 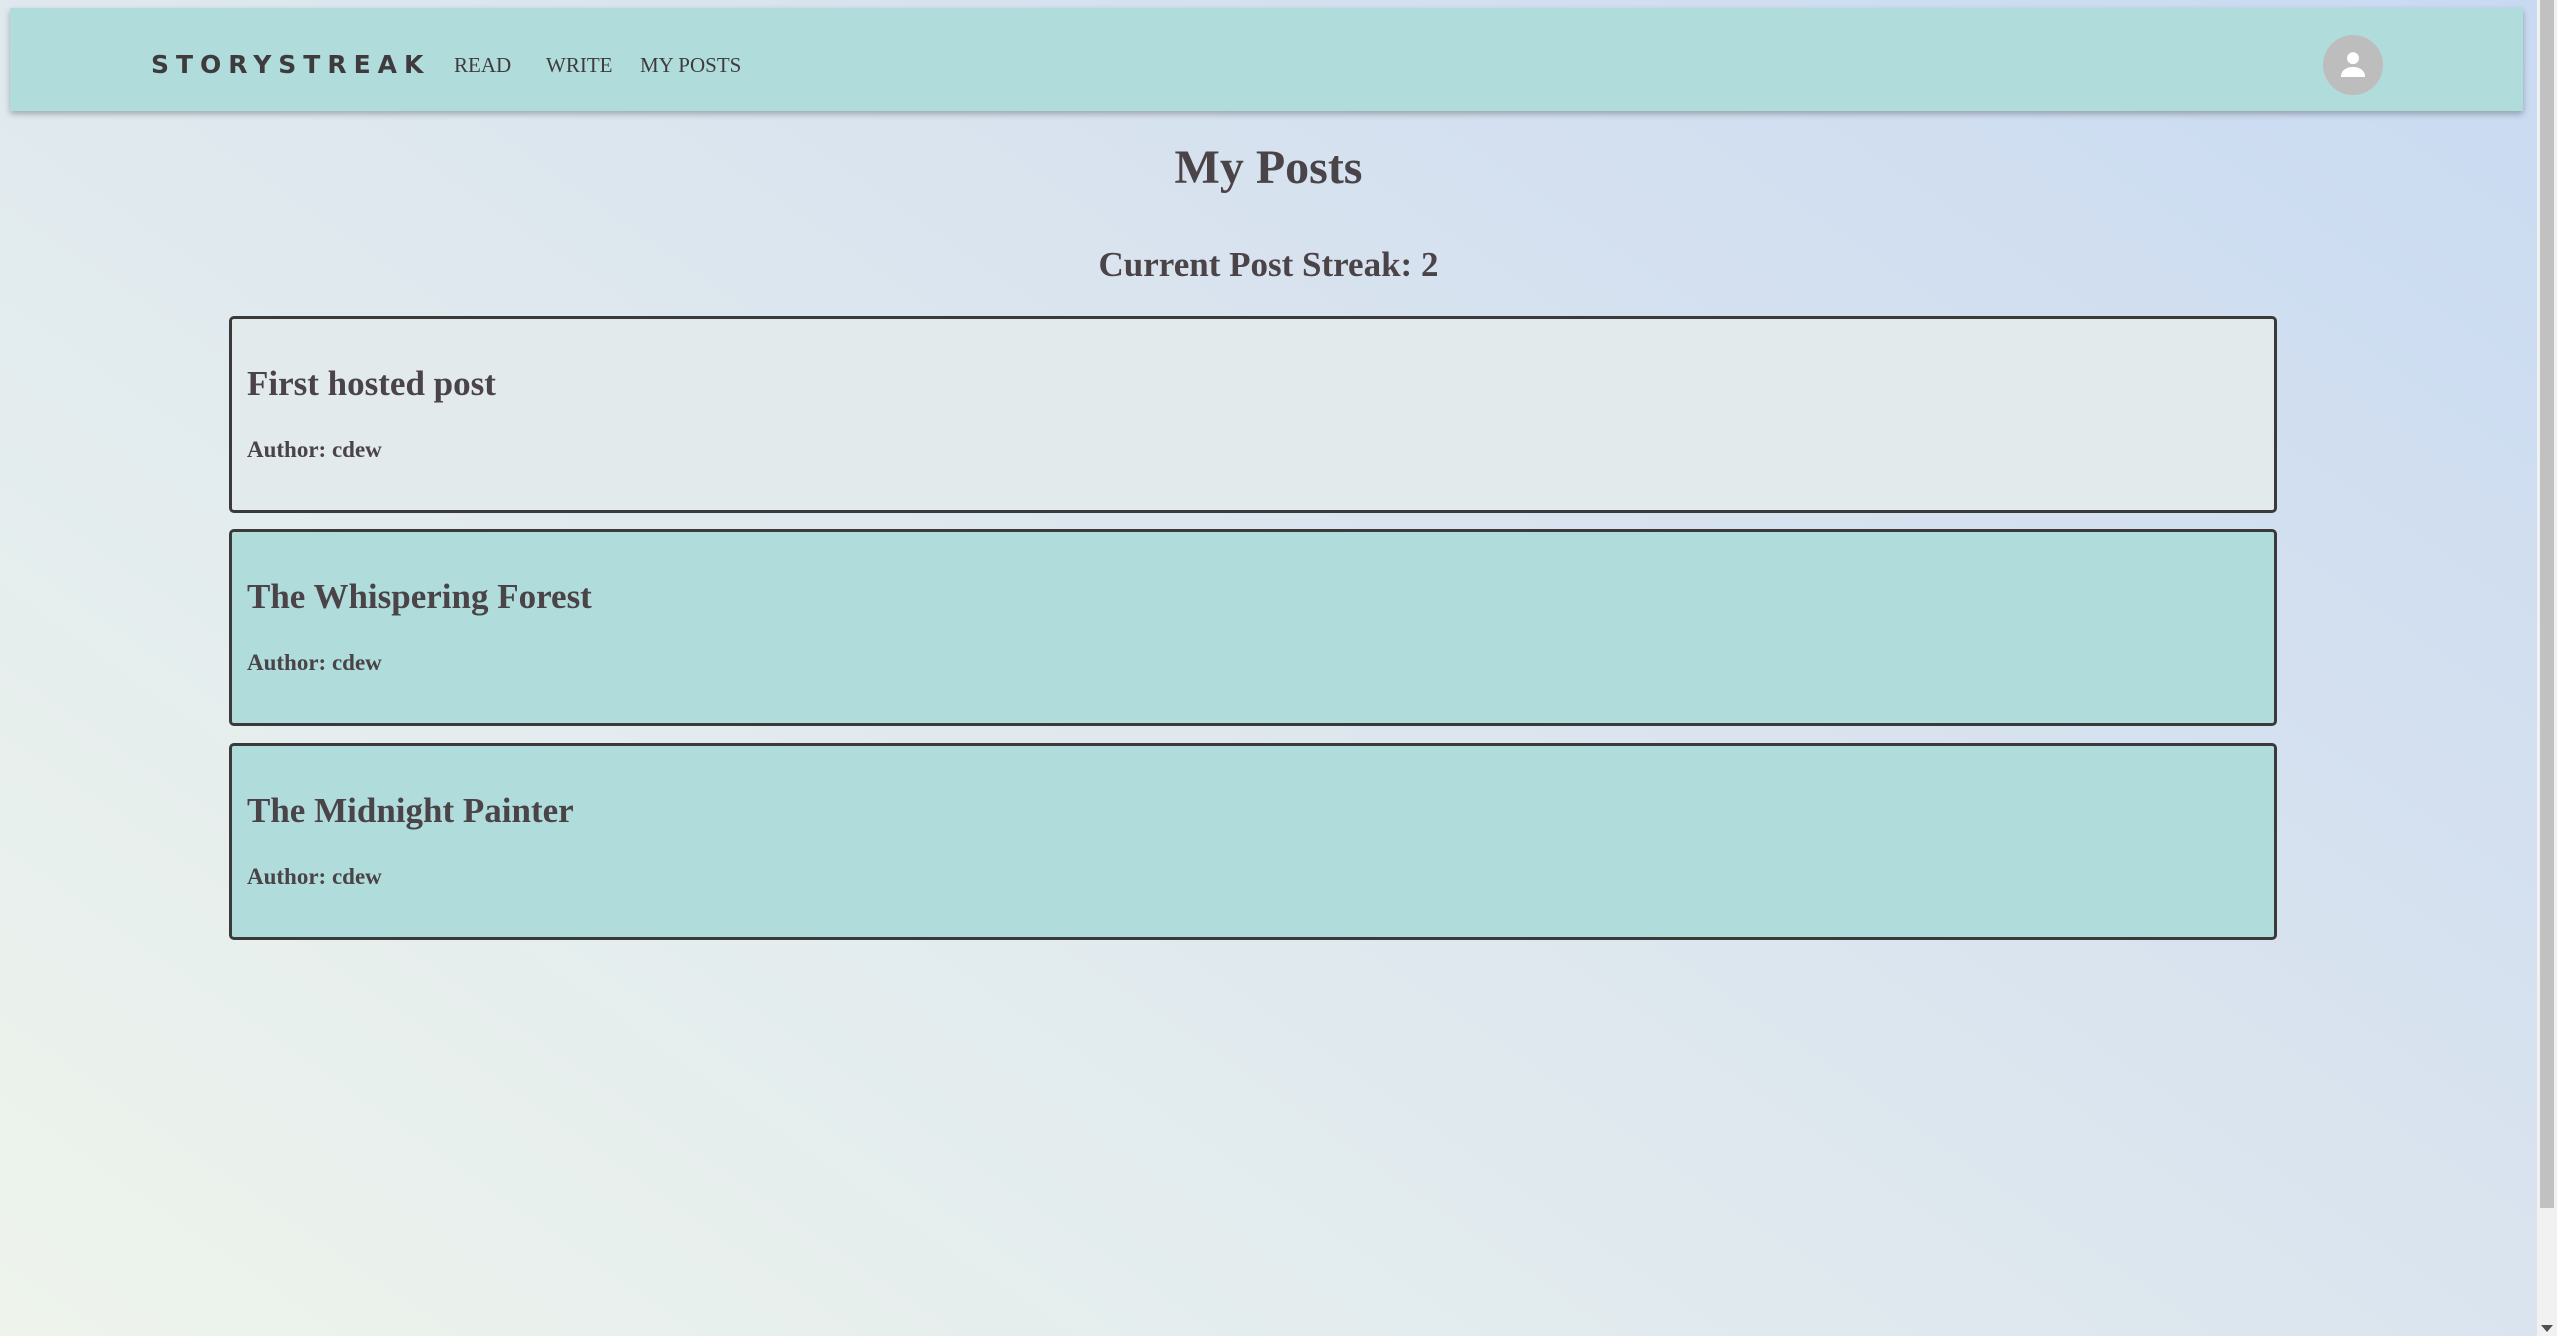 What do you see at coordinates (1253, 627) in the screenshot?
I see `post-card: The Whispering Forest Author: cdew` at bounding box center [1253, 627].